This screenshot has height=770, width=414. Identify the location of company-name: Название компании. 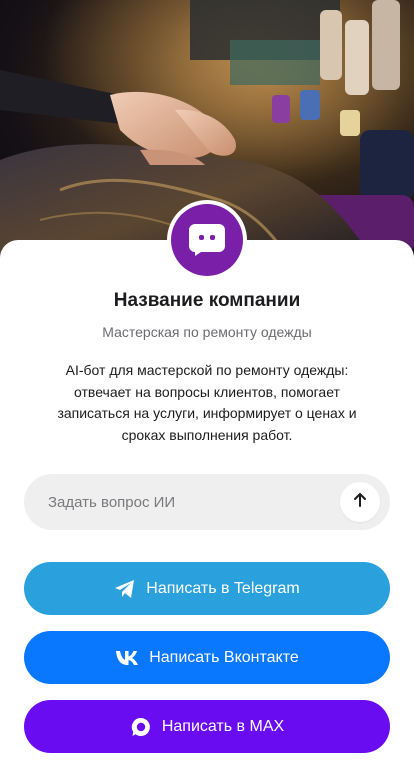
(207, 300).